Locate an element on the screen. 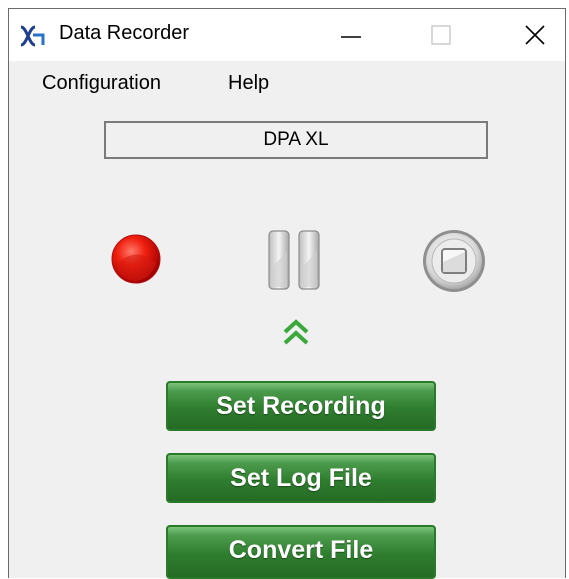 The width and height of the screenshot is (569, 579). double-chevron-up-icon is located at coordinates (296, 332).